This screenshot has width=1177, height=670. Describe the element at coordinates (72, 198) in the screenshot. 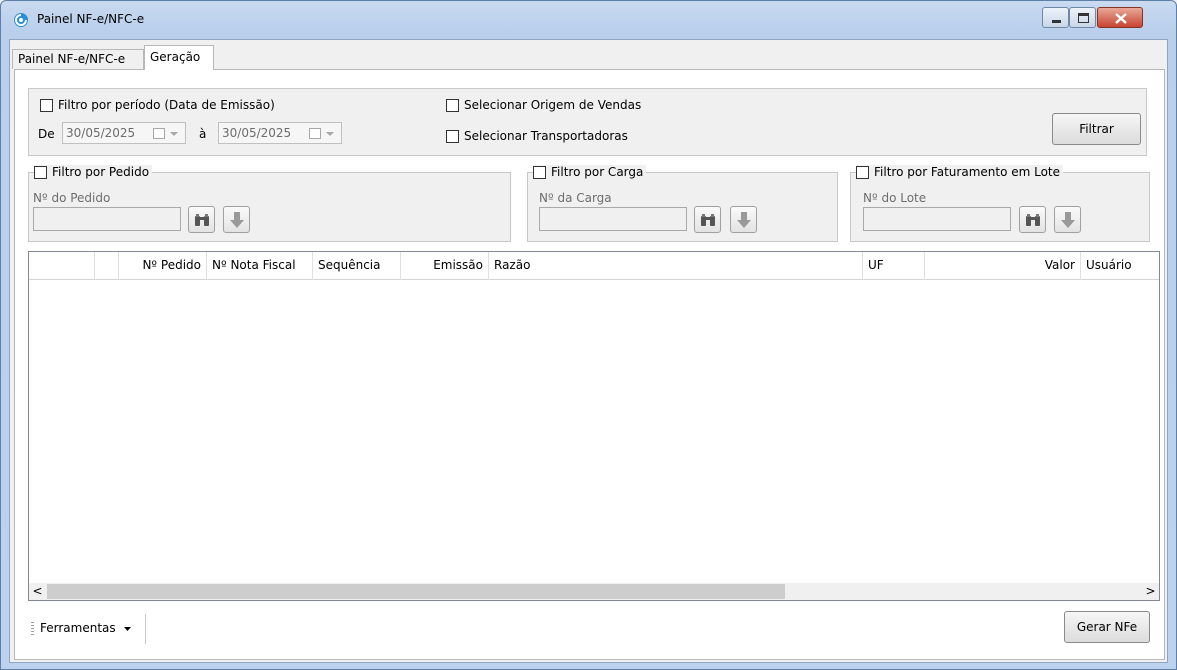

I see `order-number-label: Nº do Pedido` at that location.